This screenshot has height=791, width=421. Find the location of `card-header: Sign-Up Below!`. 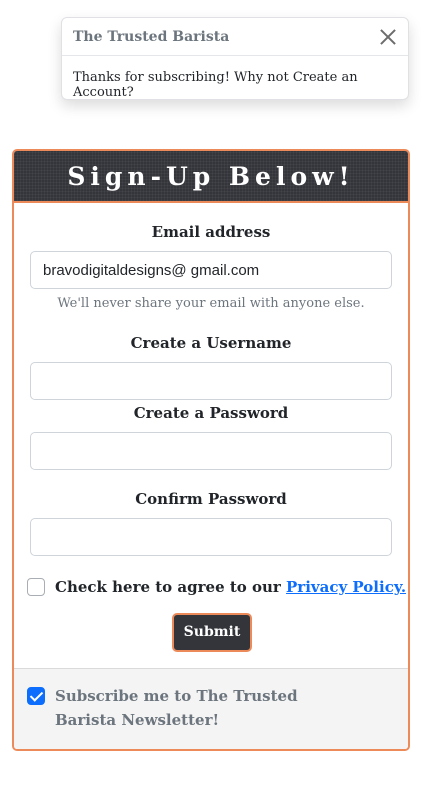

card-header: Sign-Up Below! is located at coordinates (211, 177).